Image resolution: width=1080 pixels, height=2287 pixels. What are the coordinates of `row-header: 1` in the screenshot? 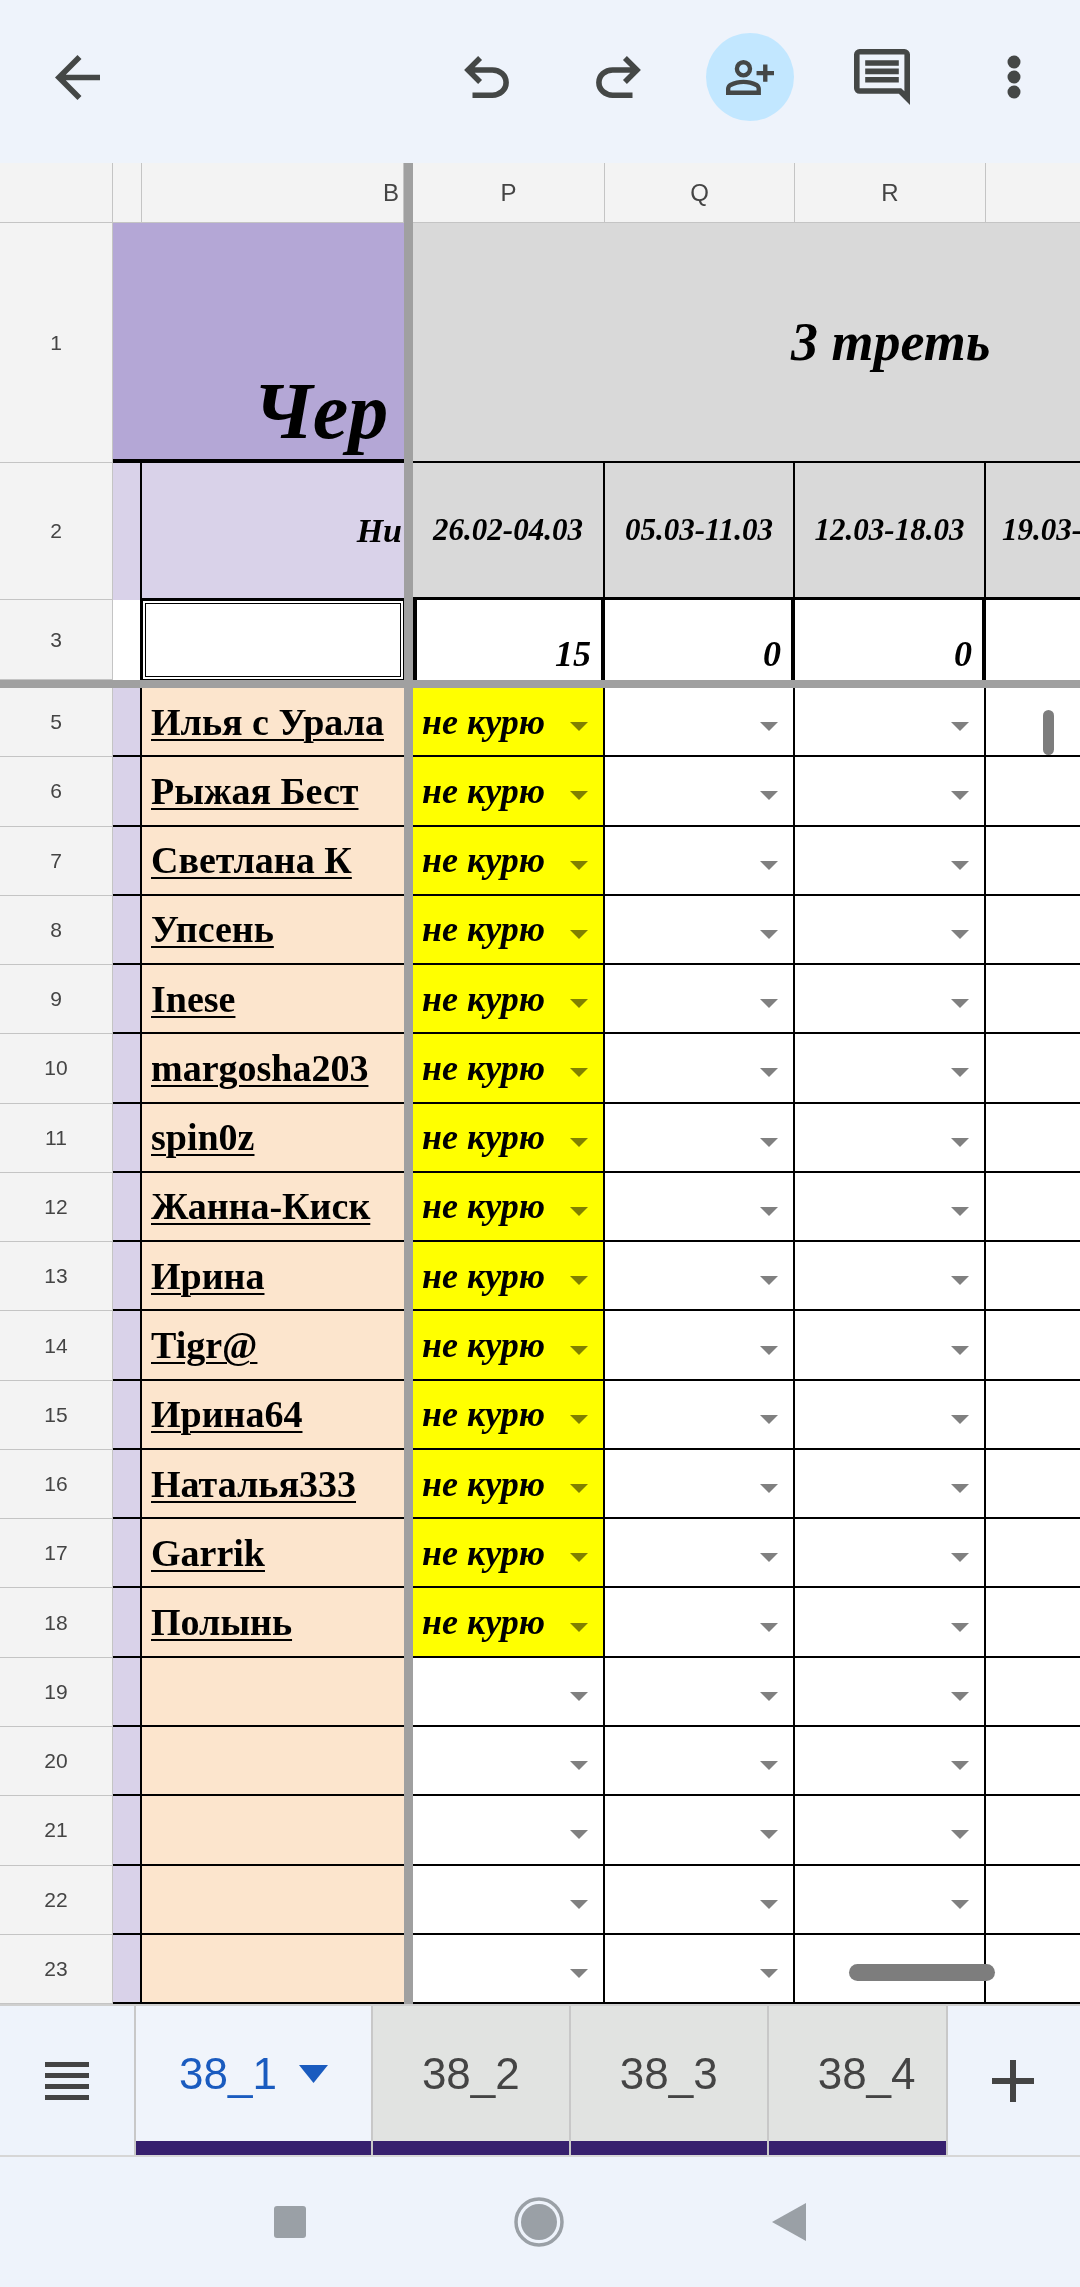 It's located at (56, 343).